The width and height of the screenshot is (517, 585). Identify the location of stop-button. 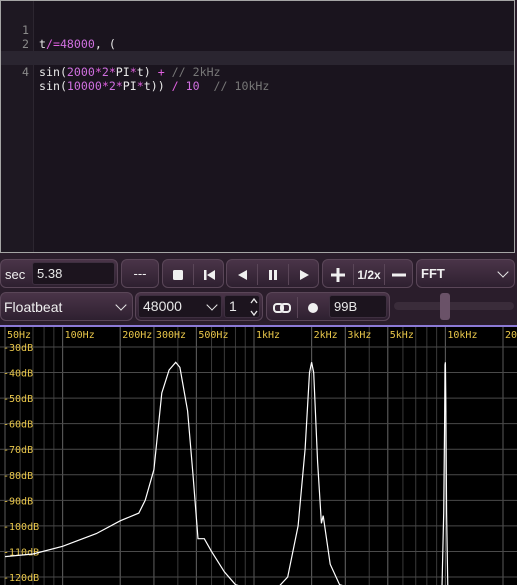
(178, 274).